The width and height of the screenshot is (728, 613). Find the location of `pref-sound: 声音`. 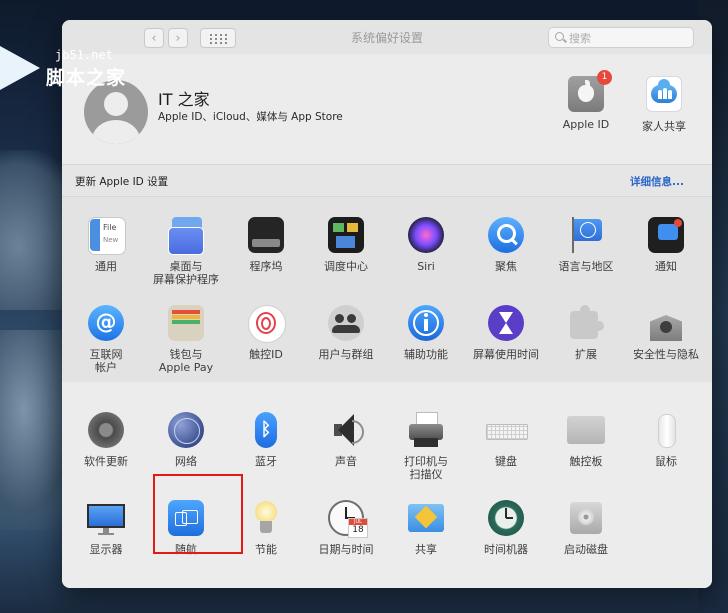

pref-sound: 声音 is located at coordinates (346, 439).